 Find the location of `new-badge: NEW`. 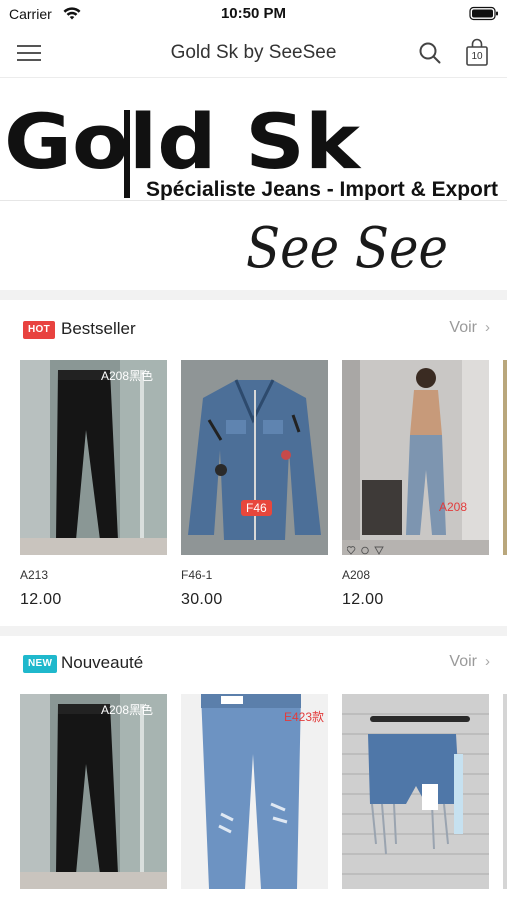

new-badge: NEW is located at coordinates (40, 664).